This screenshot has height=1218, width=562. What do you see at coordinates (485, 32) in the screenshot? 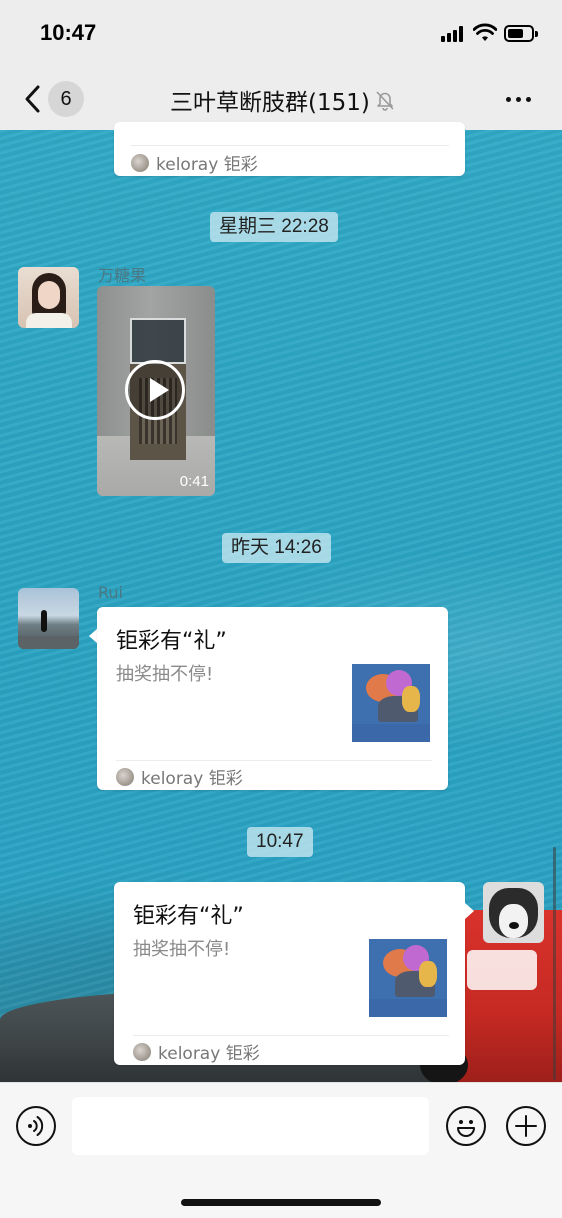
I see `wifi-icon` at bounding box center [485, 32].